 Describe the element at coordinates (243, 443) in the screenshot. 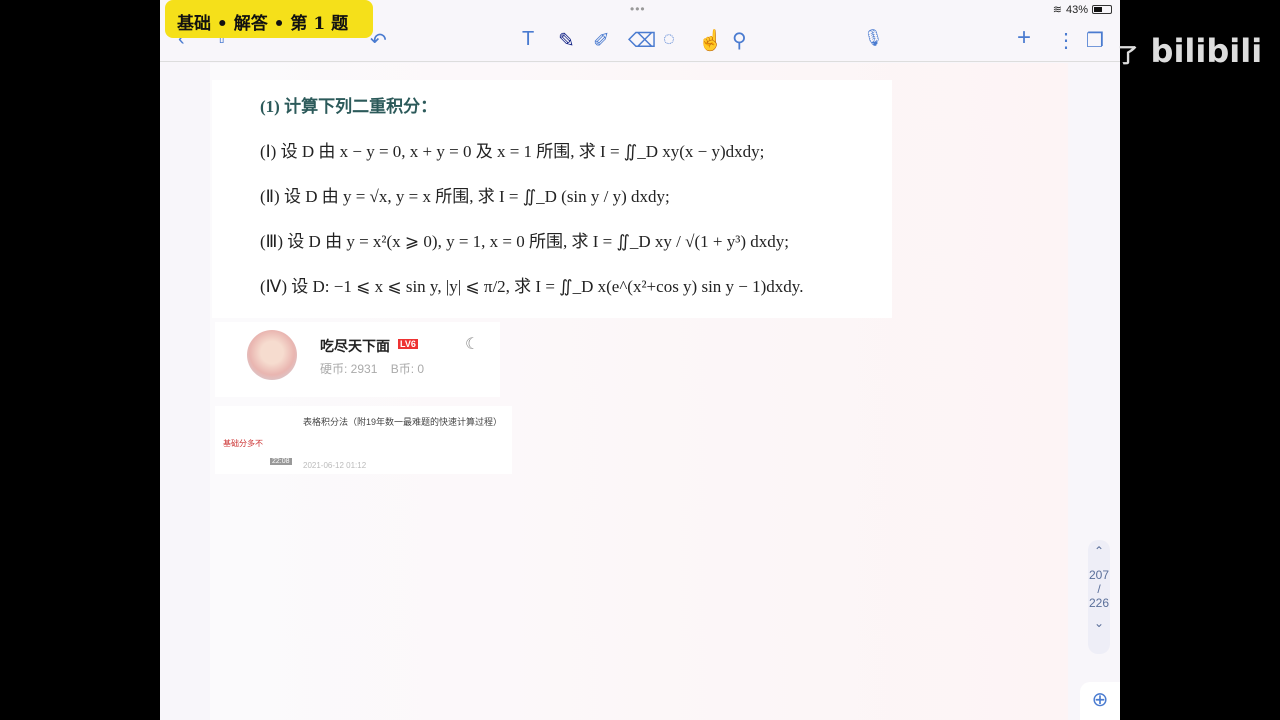

I see `video-thumb-text: 基础分多不` at that location.